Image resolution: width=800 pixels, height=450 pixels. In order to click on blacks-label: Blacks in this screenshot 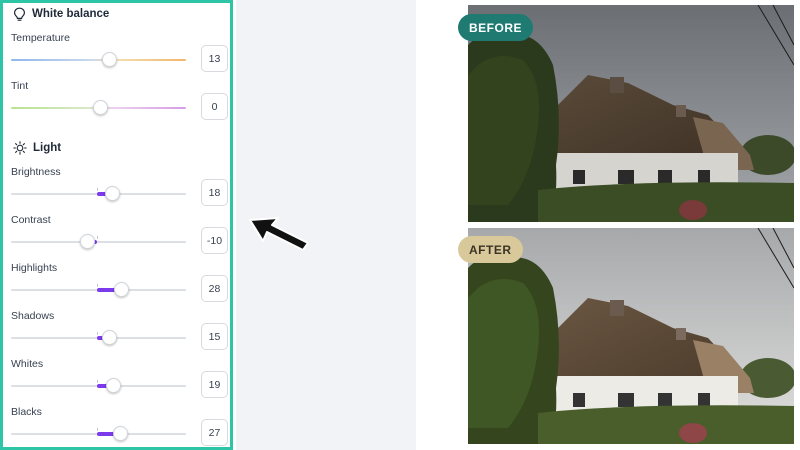, I will do `click(26, 412)`.